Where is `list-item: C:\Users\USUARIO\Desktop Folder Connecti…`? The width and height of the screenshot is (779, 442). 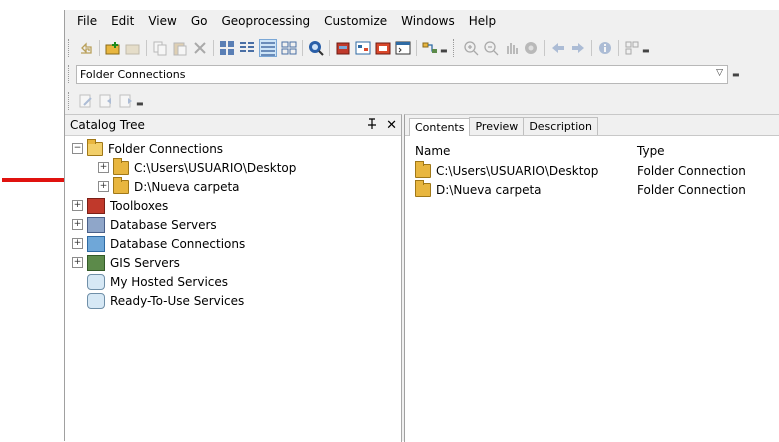 list-item: C:\Users\USUARIO\Desktop Folder Connecti… is located at coordinates (592, 171).